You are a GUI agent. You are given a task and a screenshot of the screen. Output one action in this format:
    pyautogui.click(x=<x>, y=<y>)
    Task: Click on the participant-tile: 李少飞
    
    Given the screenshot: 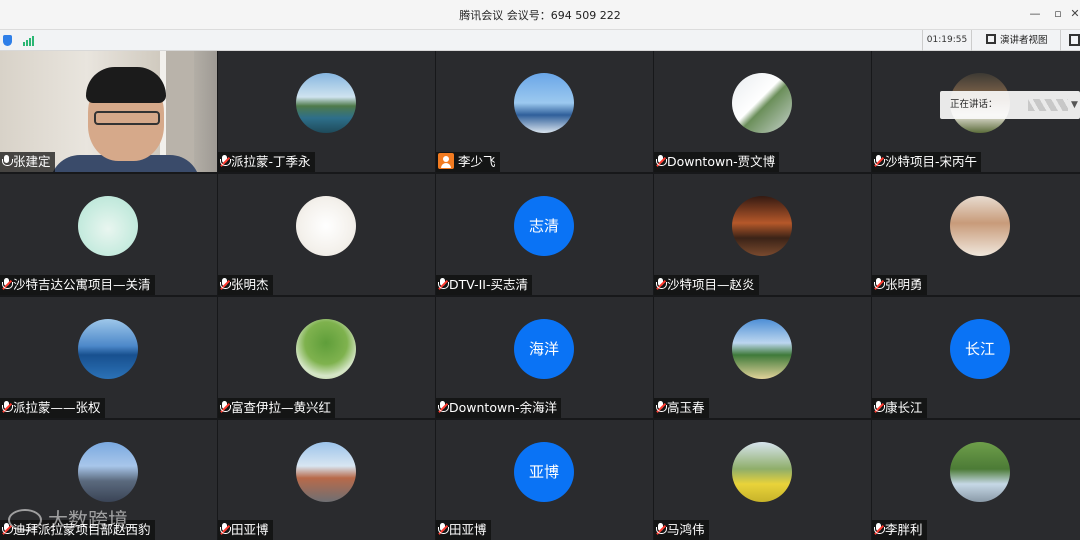 What is the action you would take?
    pyautogui.click(x=544, y=111)
    